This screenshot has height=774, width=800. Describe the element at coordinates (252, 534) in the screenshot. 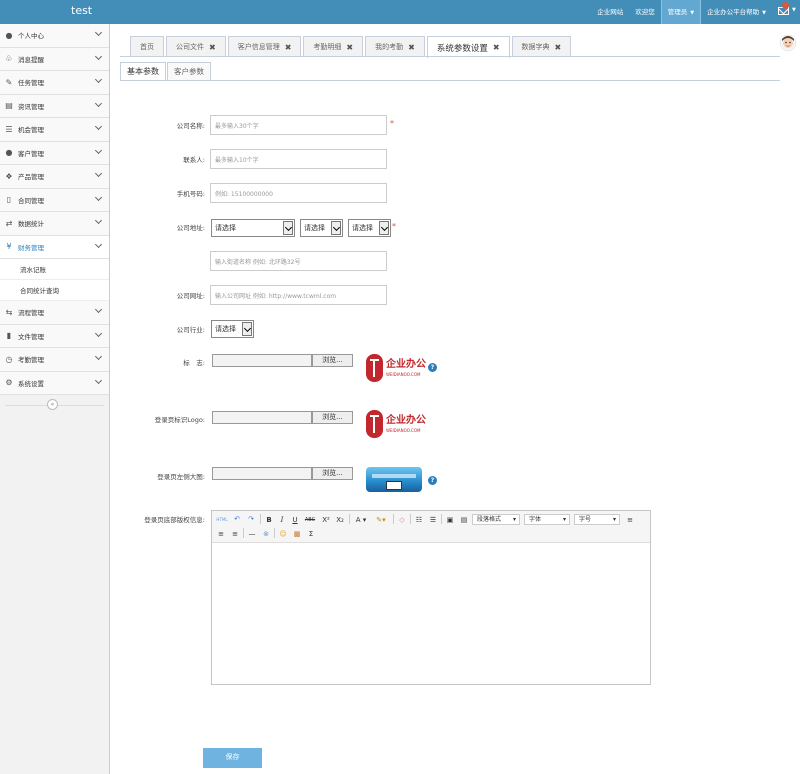

I see `horizontal-rule-icon: —` at that location.